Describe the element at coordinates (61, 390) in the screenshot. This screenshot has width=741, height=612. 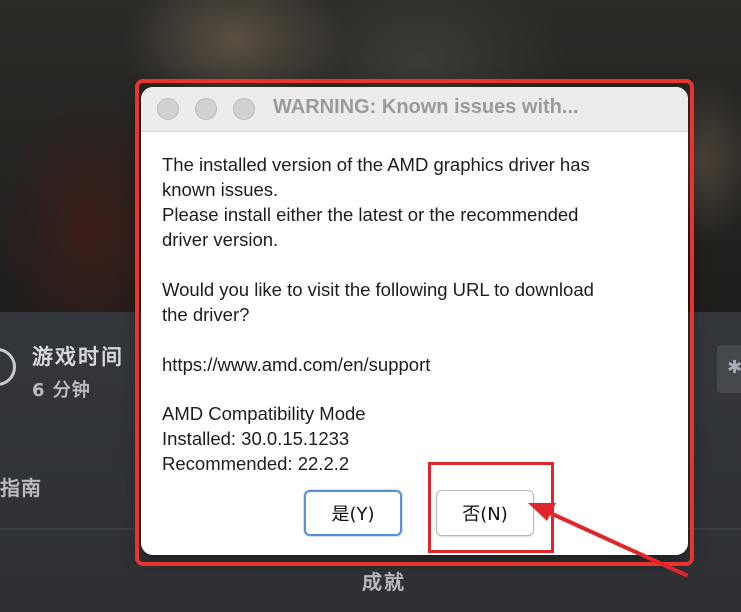
I see `playtime-value: 6 分钟` at that location.